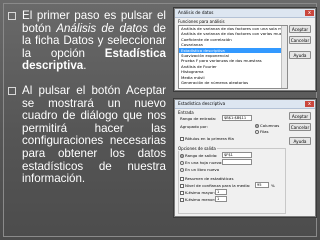 The image size is (320, 240). What do you see at coordinates (85, 66) in the screenshot?
I see `paragraph-1-run: .` at bounding box center [85, 66].